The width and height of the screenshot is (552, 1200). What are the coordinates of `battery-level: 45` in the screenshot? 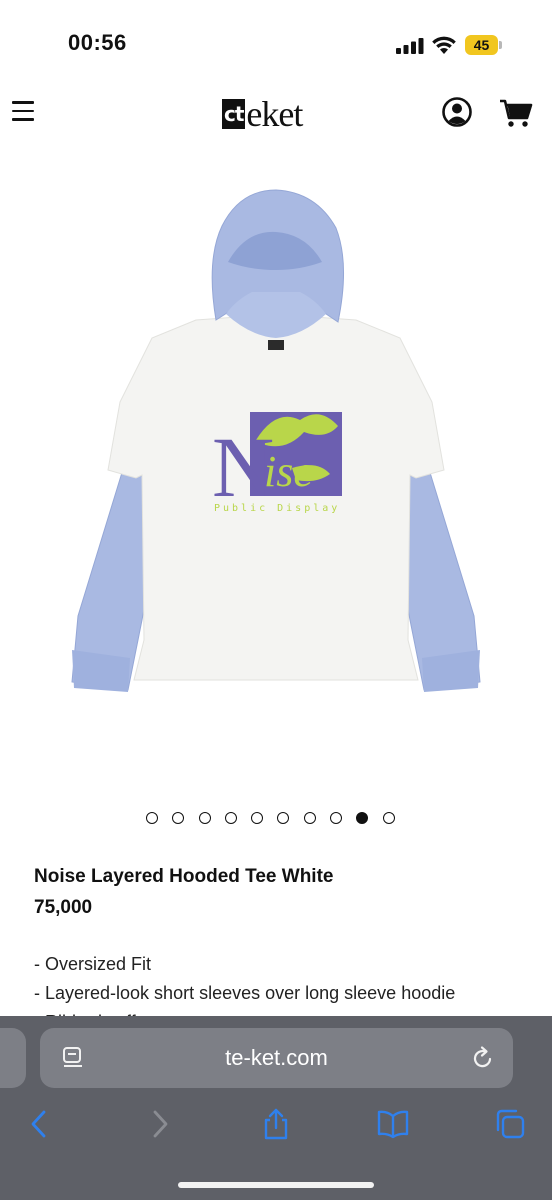 It's located at (481, 45).